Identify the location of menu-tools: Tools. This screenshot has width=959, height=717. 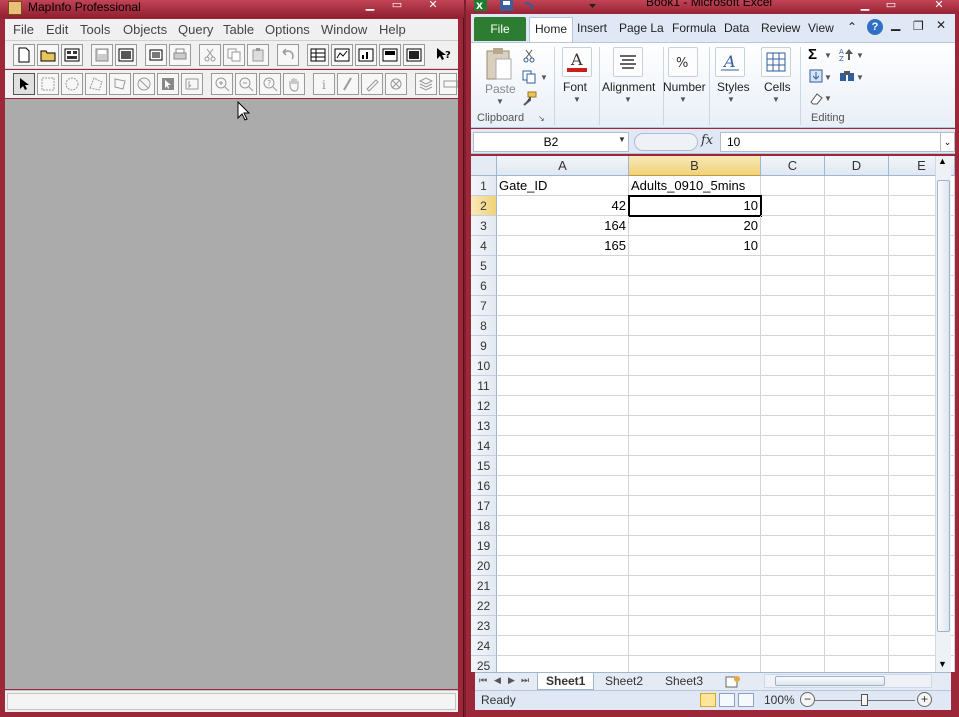
(95, 30).